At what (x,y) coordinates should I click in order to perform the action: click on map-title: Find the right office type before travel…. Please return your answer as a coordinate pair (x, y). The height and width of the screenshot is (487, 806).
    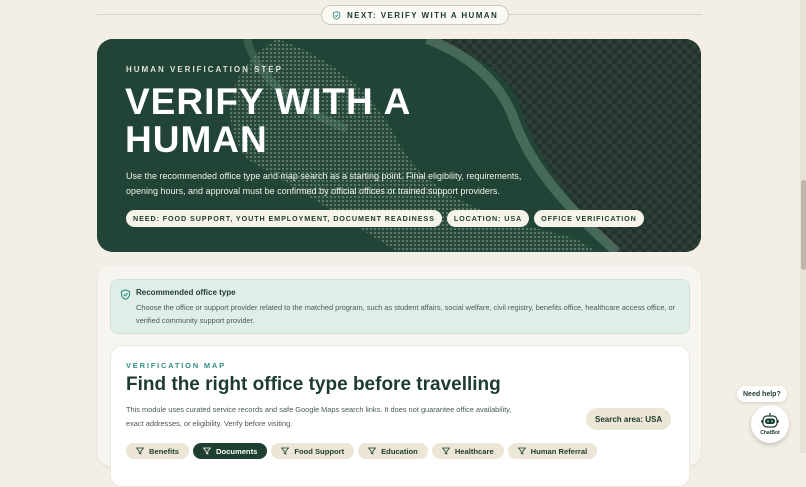
    Looking at the image, I should click on (313, 384).